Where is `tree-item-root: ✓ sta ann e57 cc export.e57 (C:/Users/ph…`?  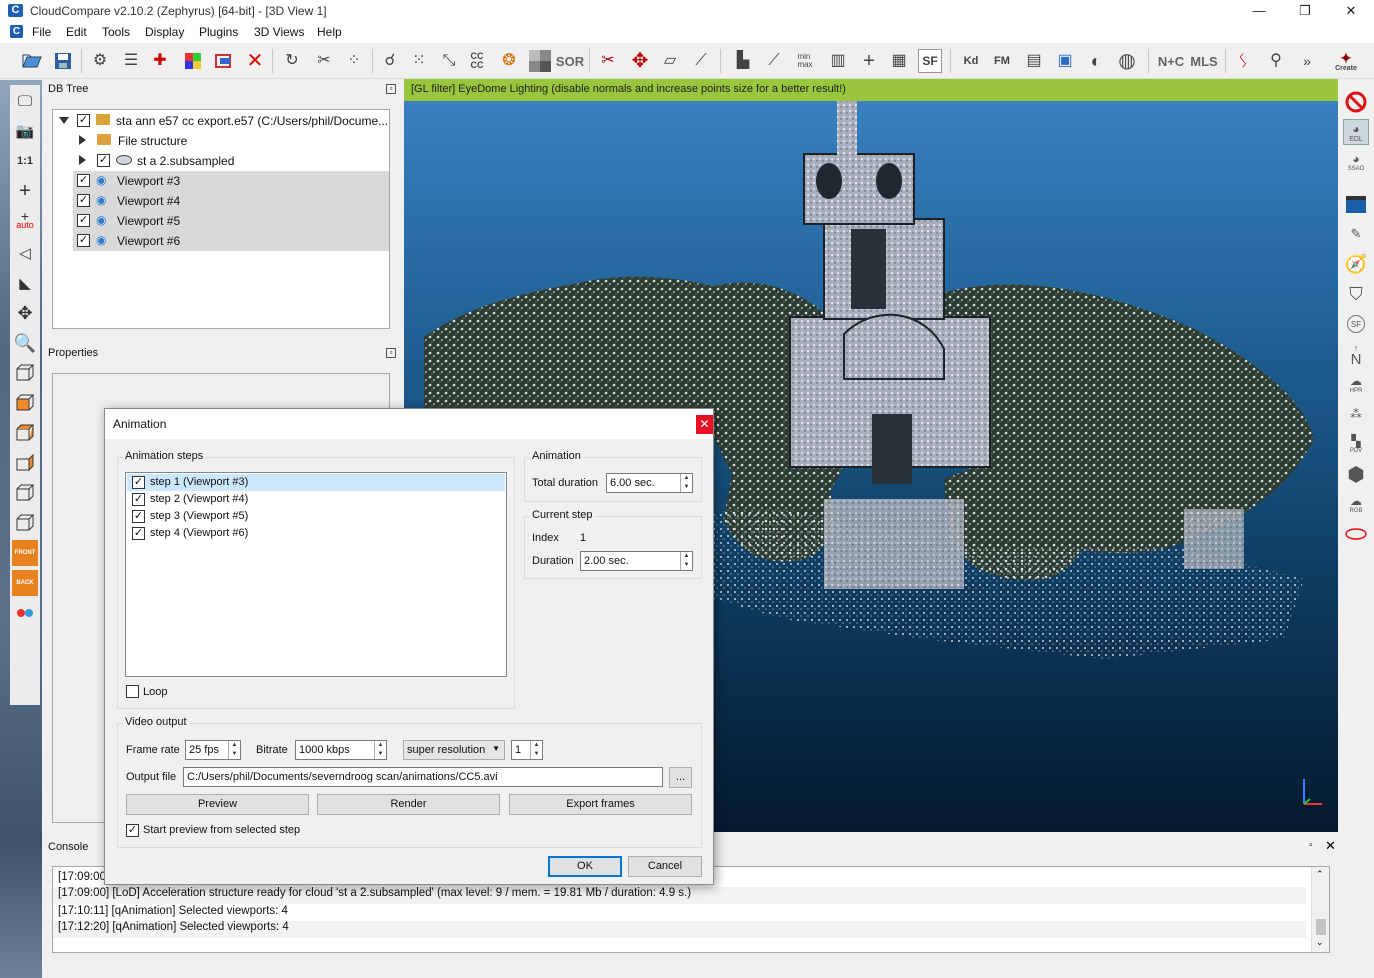 tree-item-root: ✓ sta ann e57 cc export.e57 (C:/Users/ph… is located at coordinates (221, 121).